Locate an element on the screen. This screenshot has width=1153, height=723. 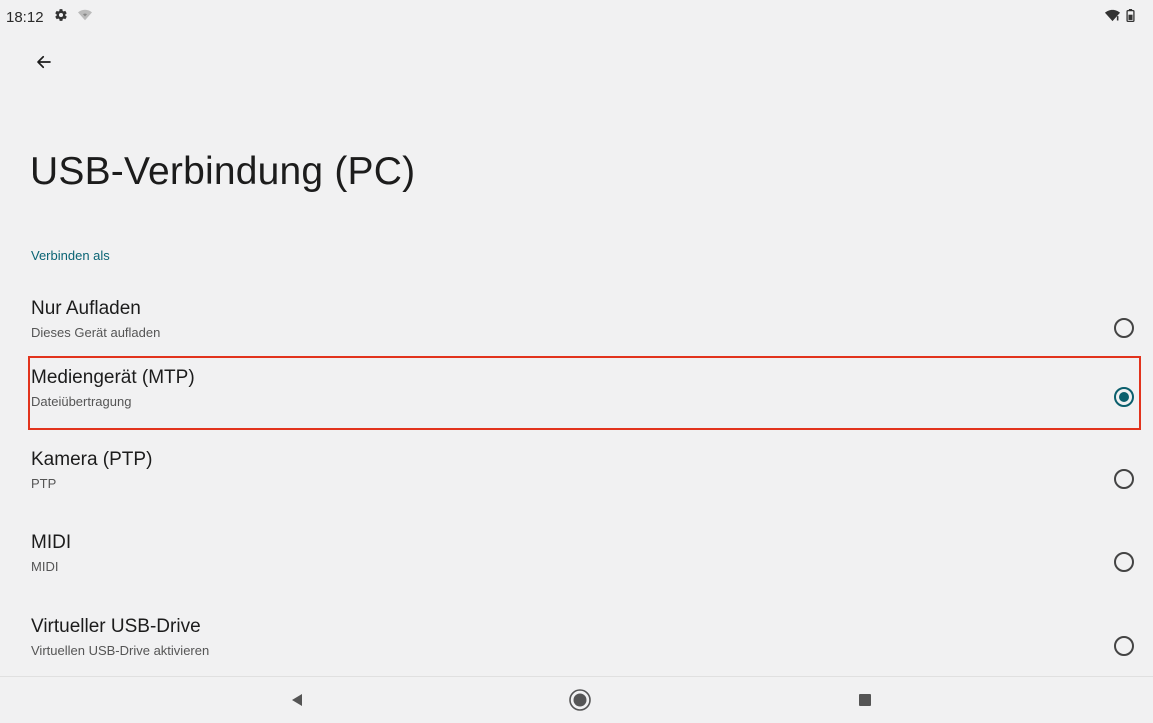
option-subtitle: MIDI is located at coordinates (45, 566).